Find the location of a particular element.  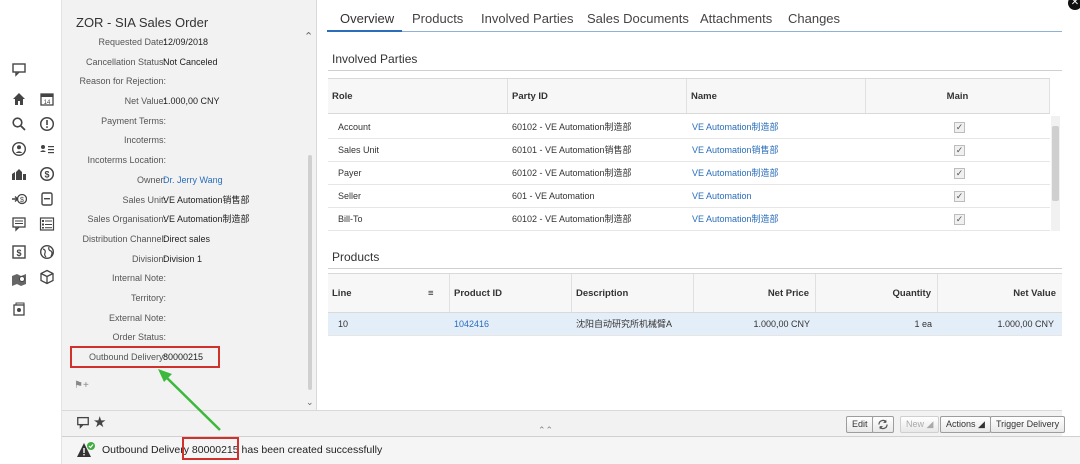

annotation-arrow is located at coordinates (189, 400).